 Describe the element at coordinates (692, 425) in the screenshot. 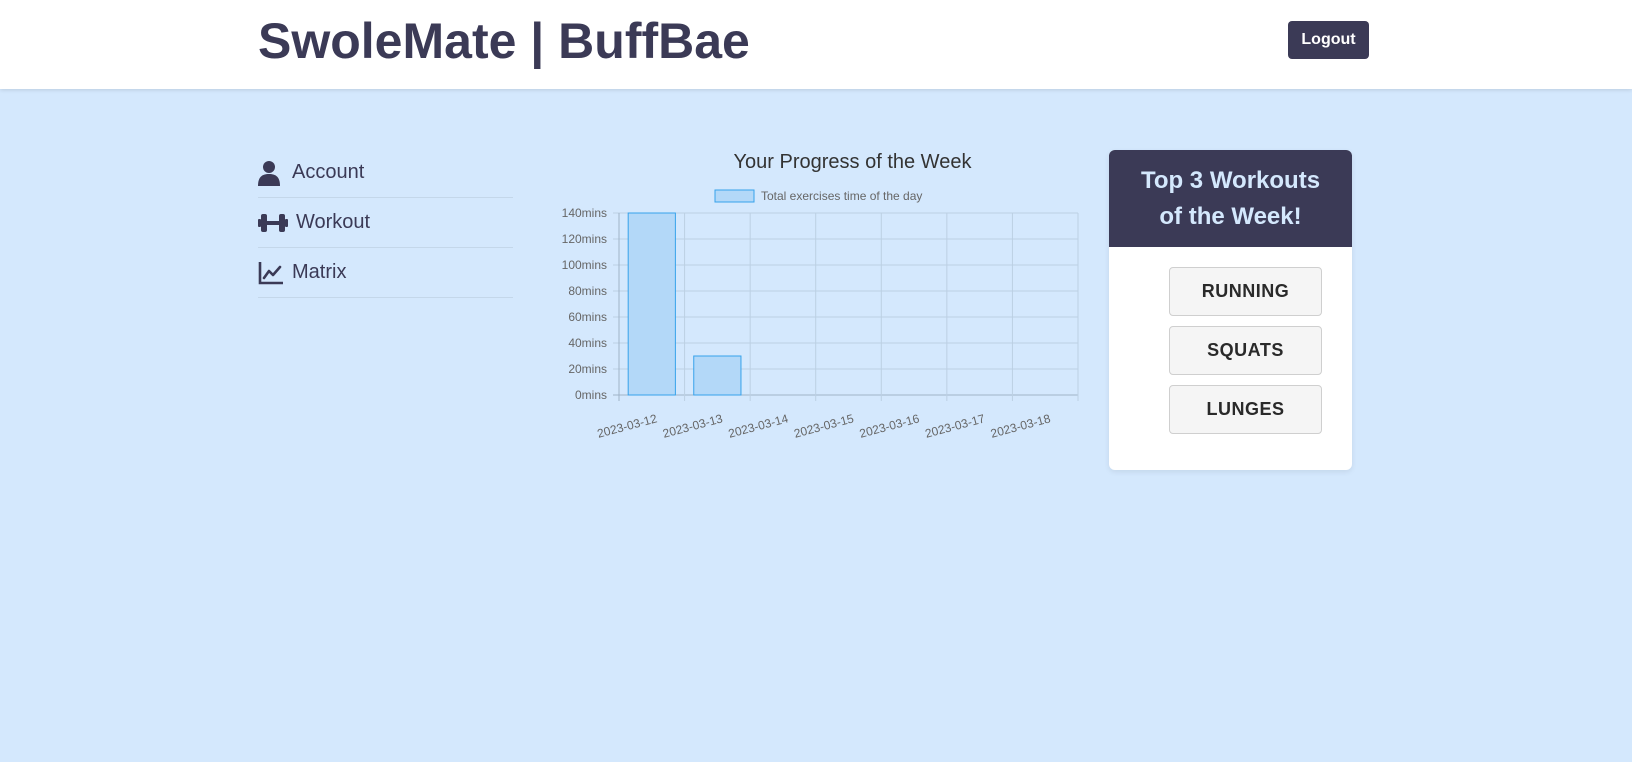

I see `x-tick-label: 2023-03-13` at that location.